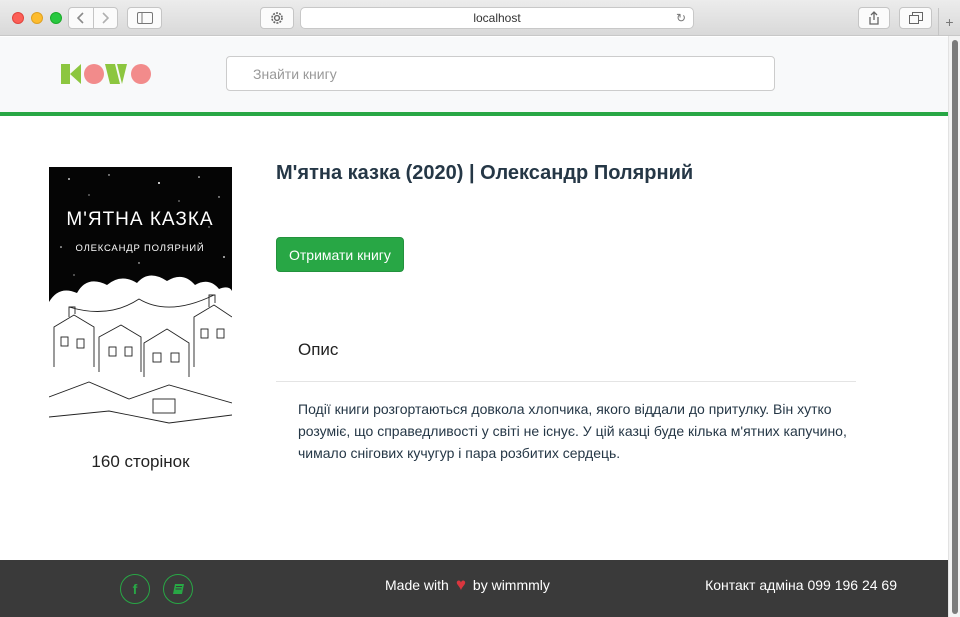  I want to click on sidebar-icon, so click(144, 18).